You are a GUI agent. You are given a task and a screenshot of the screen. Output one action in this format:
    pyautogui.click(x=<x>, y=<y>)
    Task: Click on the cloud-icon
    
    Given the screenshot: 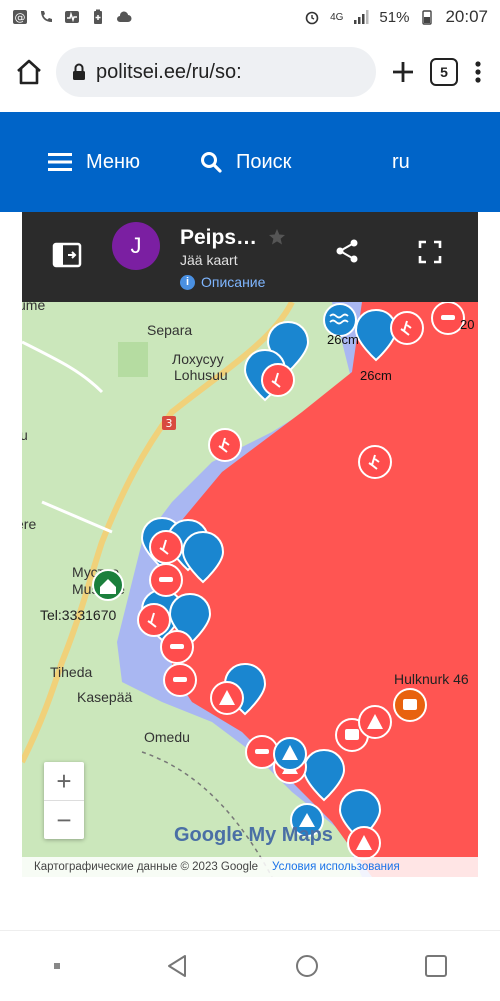 What is the action you would take?
    pyautogui.click(x=124, y=16)
    